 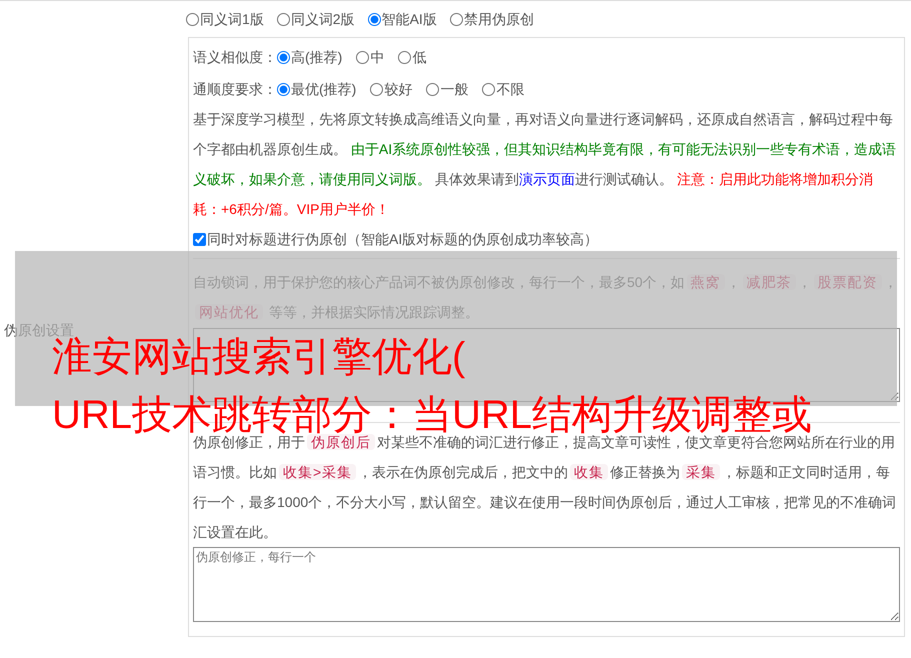 What do you see at coordinates (316, 57) in the screenshot?
I see `option-label: 高(推荐)` at bounding box center [316, 57].